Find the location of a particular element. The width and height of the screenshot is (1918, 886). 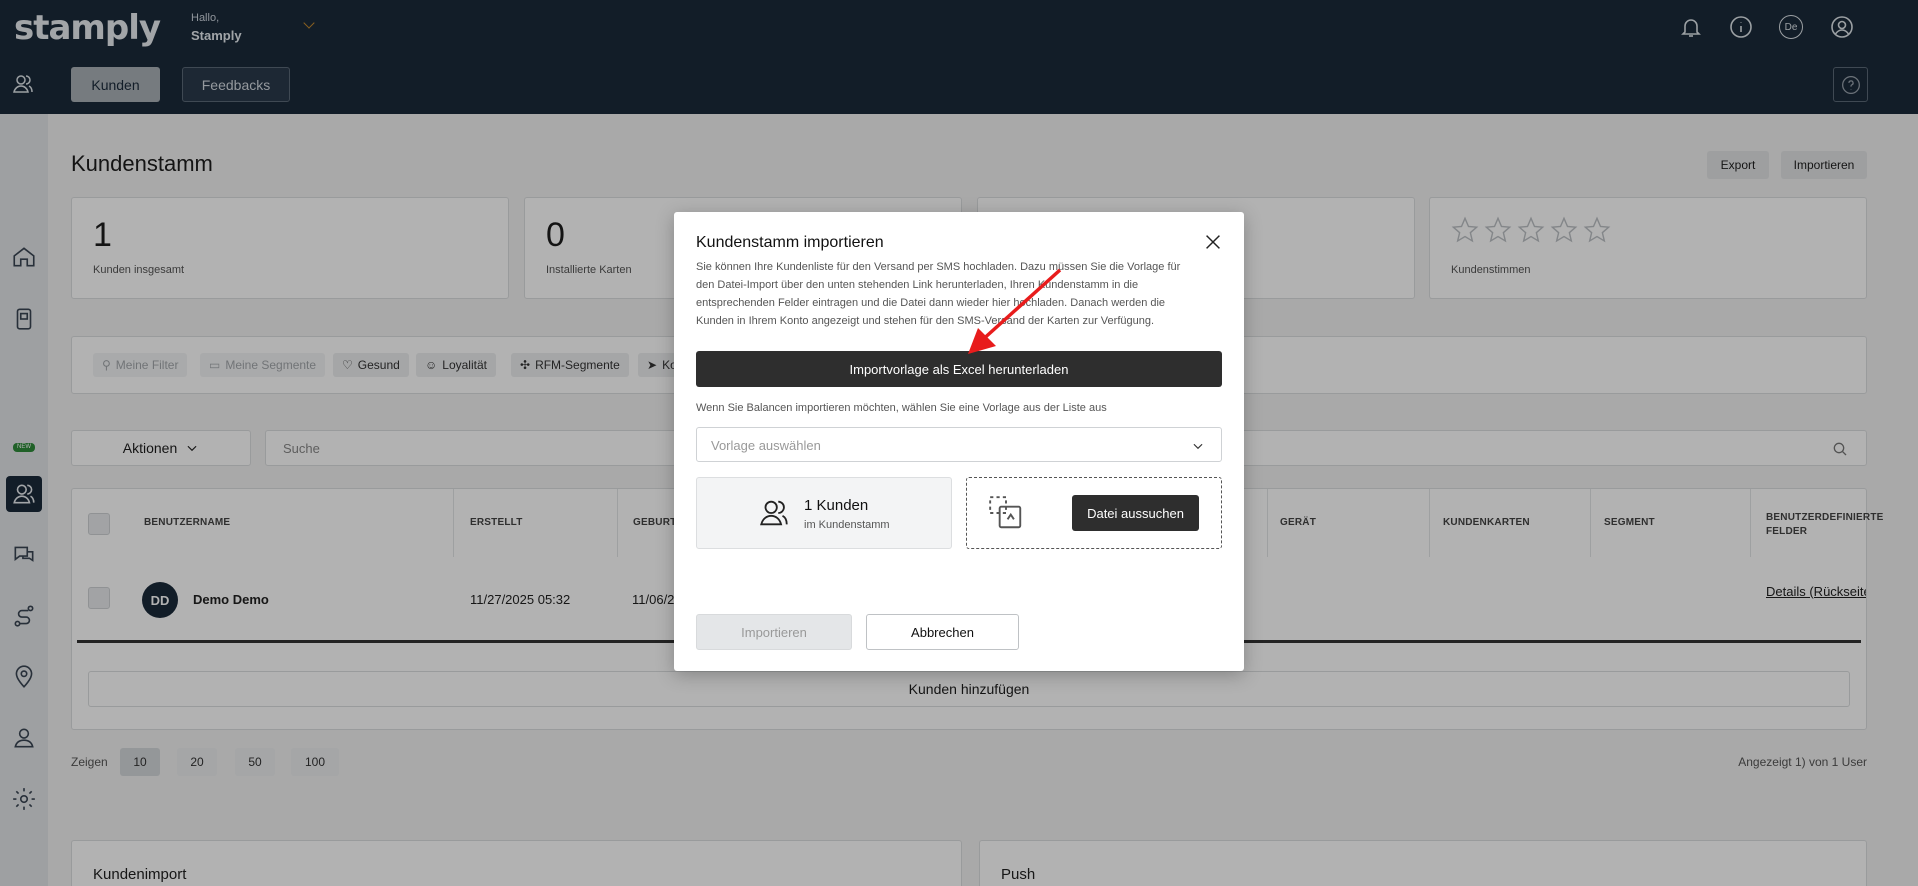

chevron-down-icon is located at coordinates (1198, 446).